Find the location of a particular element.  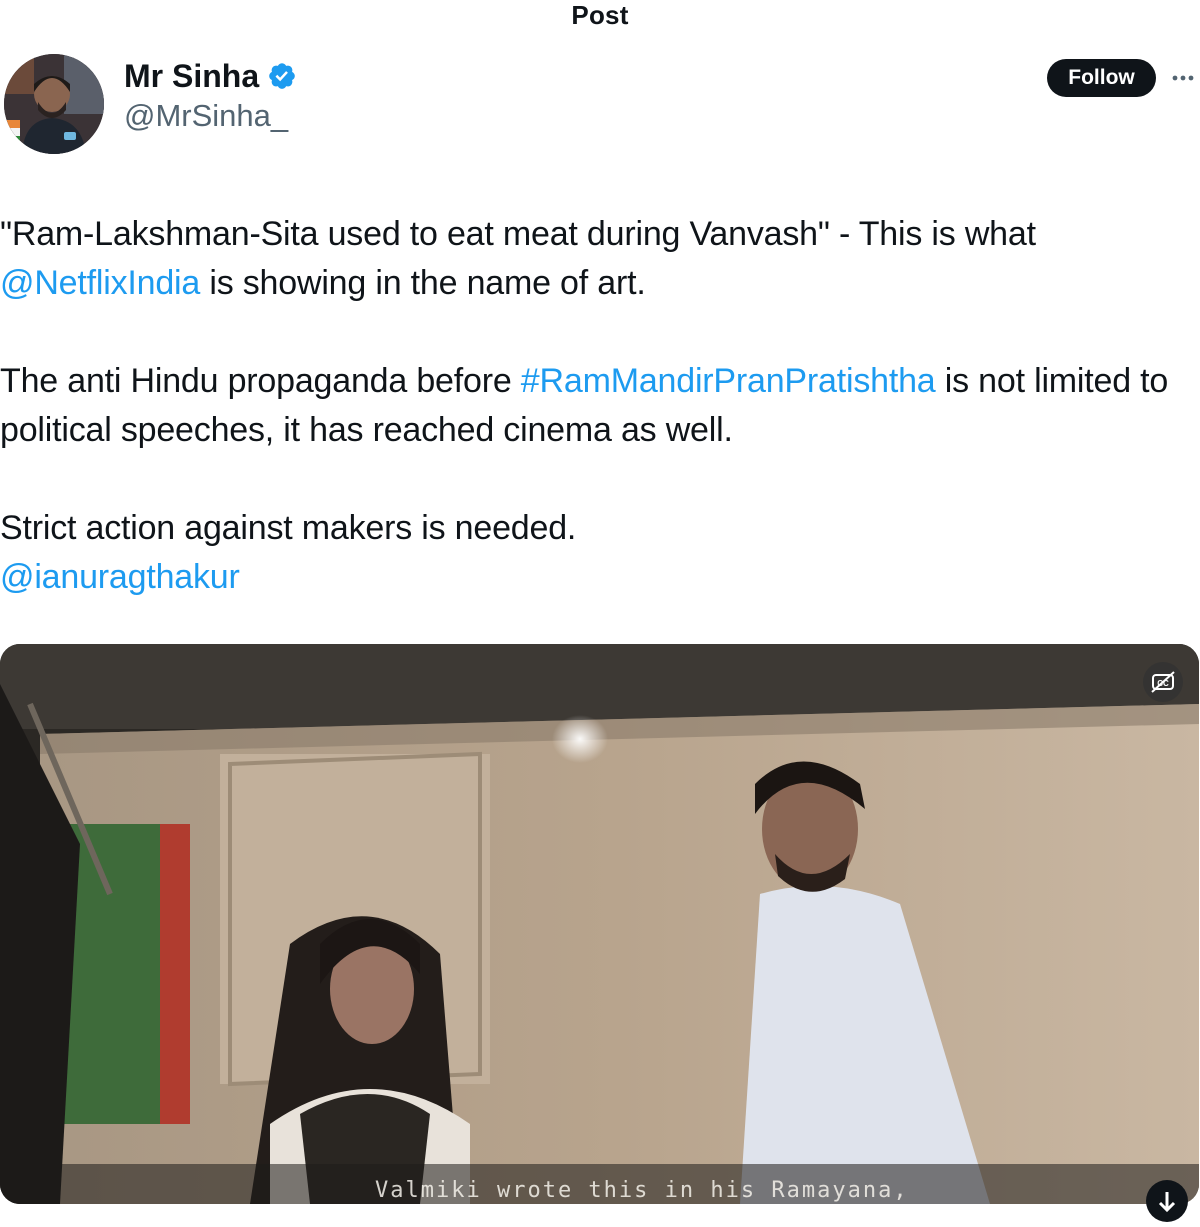

captions-button: CC is located at coordinates (1163, 682).